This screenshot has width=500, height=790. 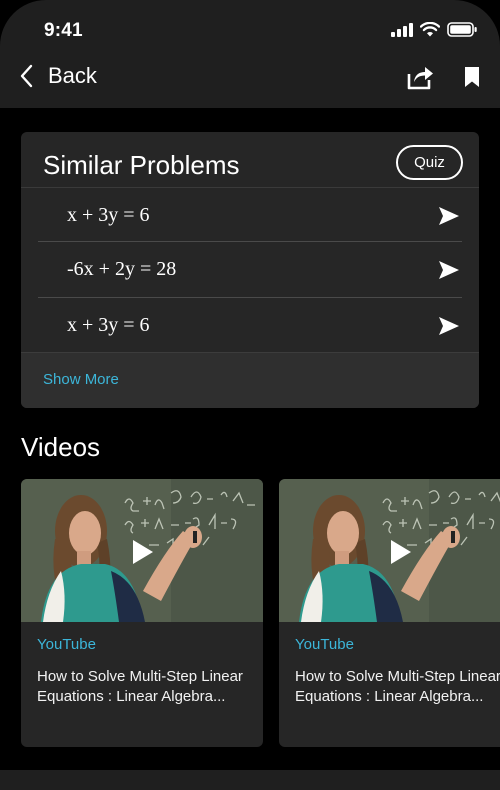 What do you see at coordinates (430, 29) in the screenshot?
I see `wifi-icon` at bounding box center [430, 29].